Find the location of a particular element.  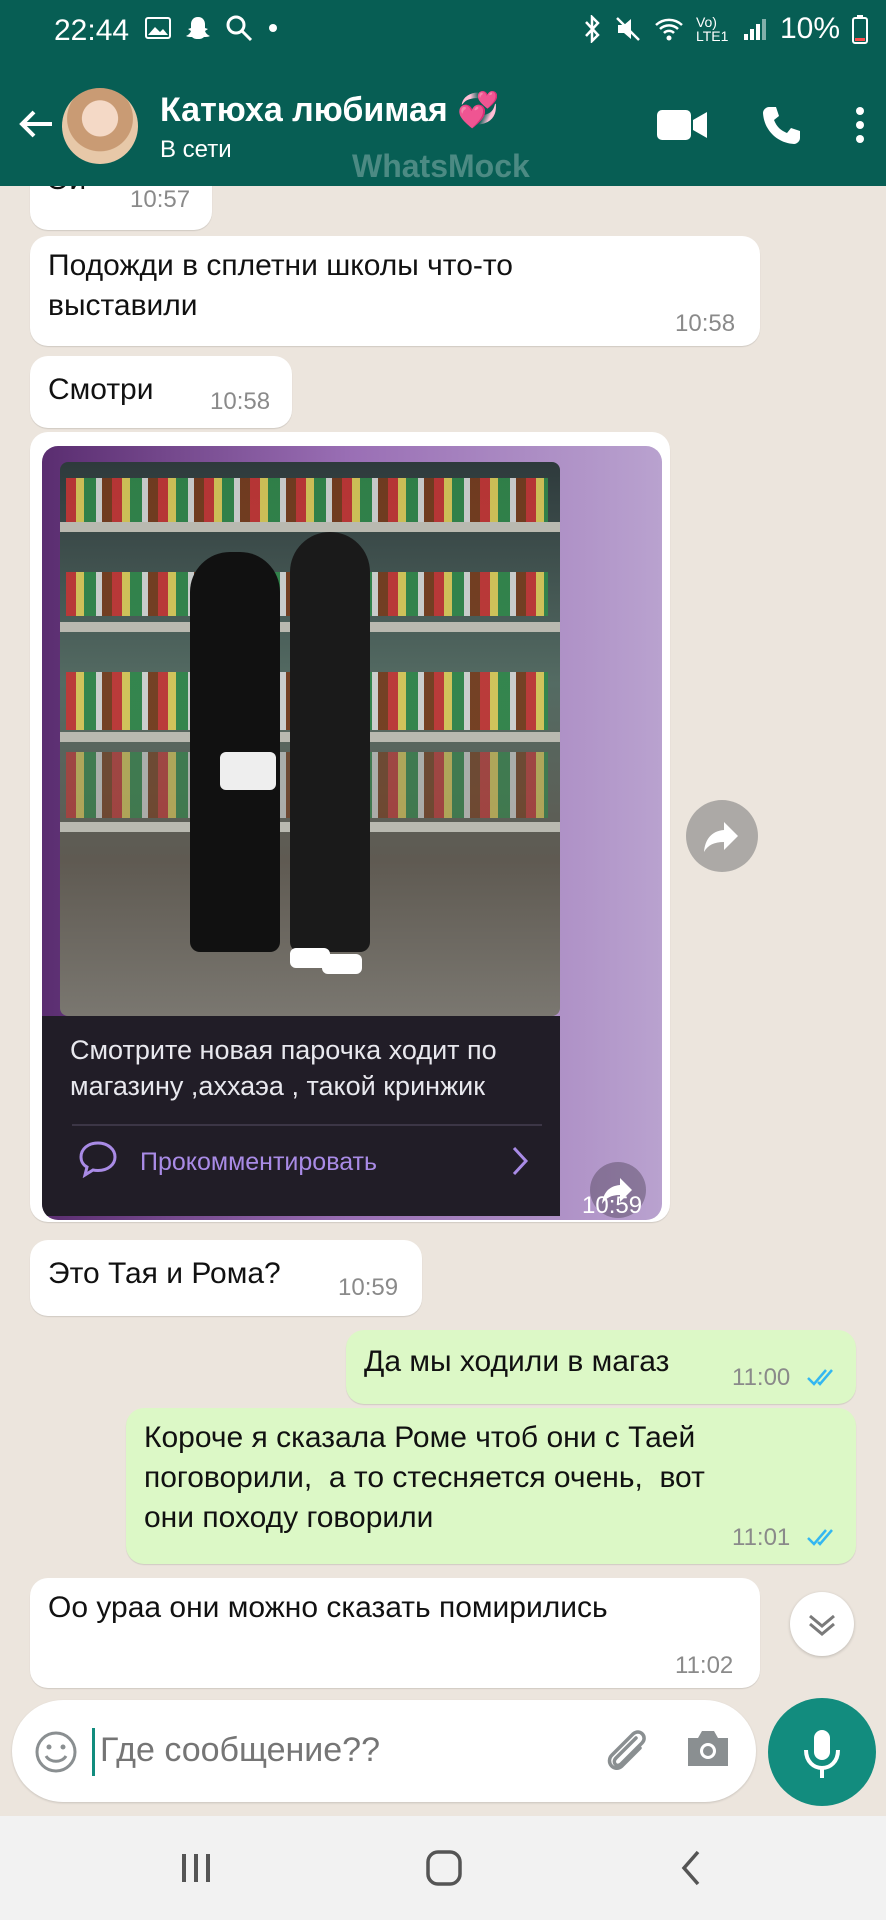

microphone-icon is located at coordinates (822, 1754).